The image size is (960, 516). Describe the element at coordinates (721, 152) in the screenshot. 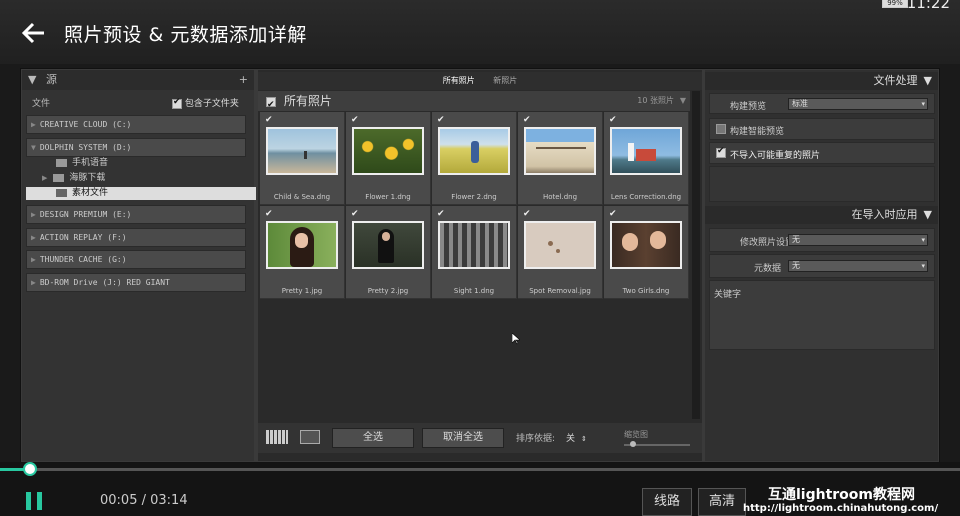

I see `no-duplicates-checkbox` at that location.